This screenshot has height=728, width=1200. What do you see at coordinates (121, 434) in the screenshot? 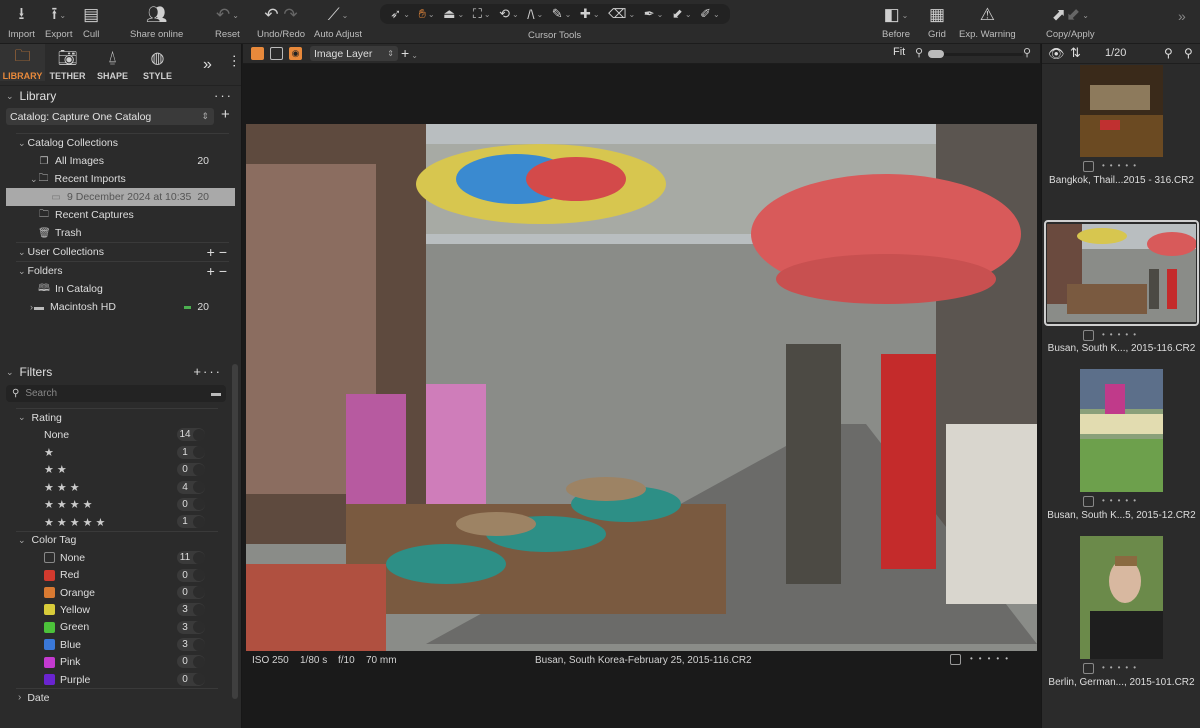
I see `rating-filter-row: None 14` at bounding box center [121, 434].